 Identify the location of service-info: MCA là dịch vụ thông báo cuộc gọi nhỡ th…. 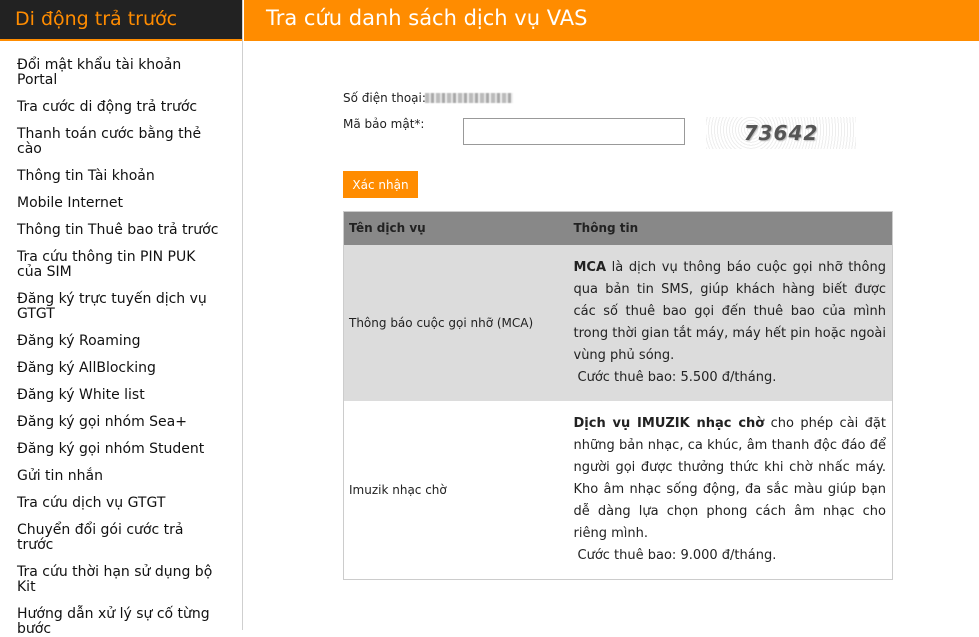
(730, 322).